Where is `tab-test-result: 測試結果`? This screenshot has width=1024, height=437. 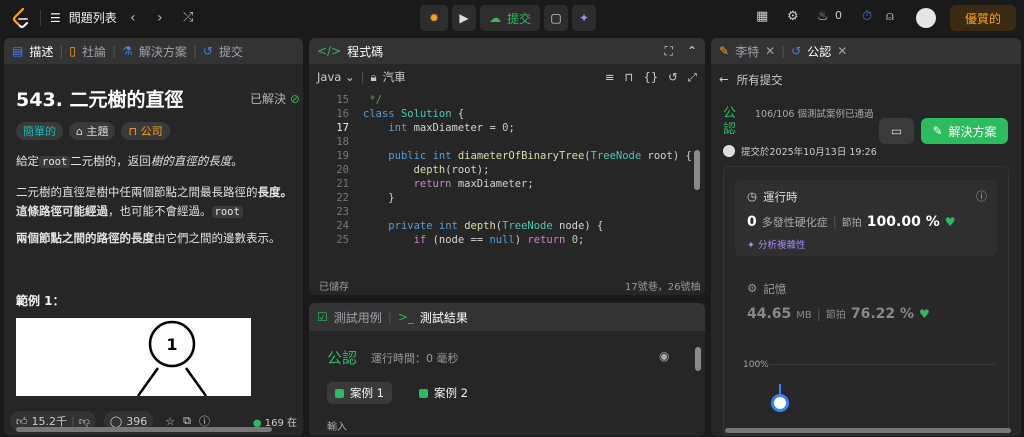 tab-test-result: 測試結果 is located at coordinates (444, 317).